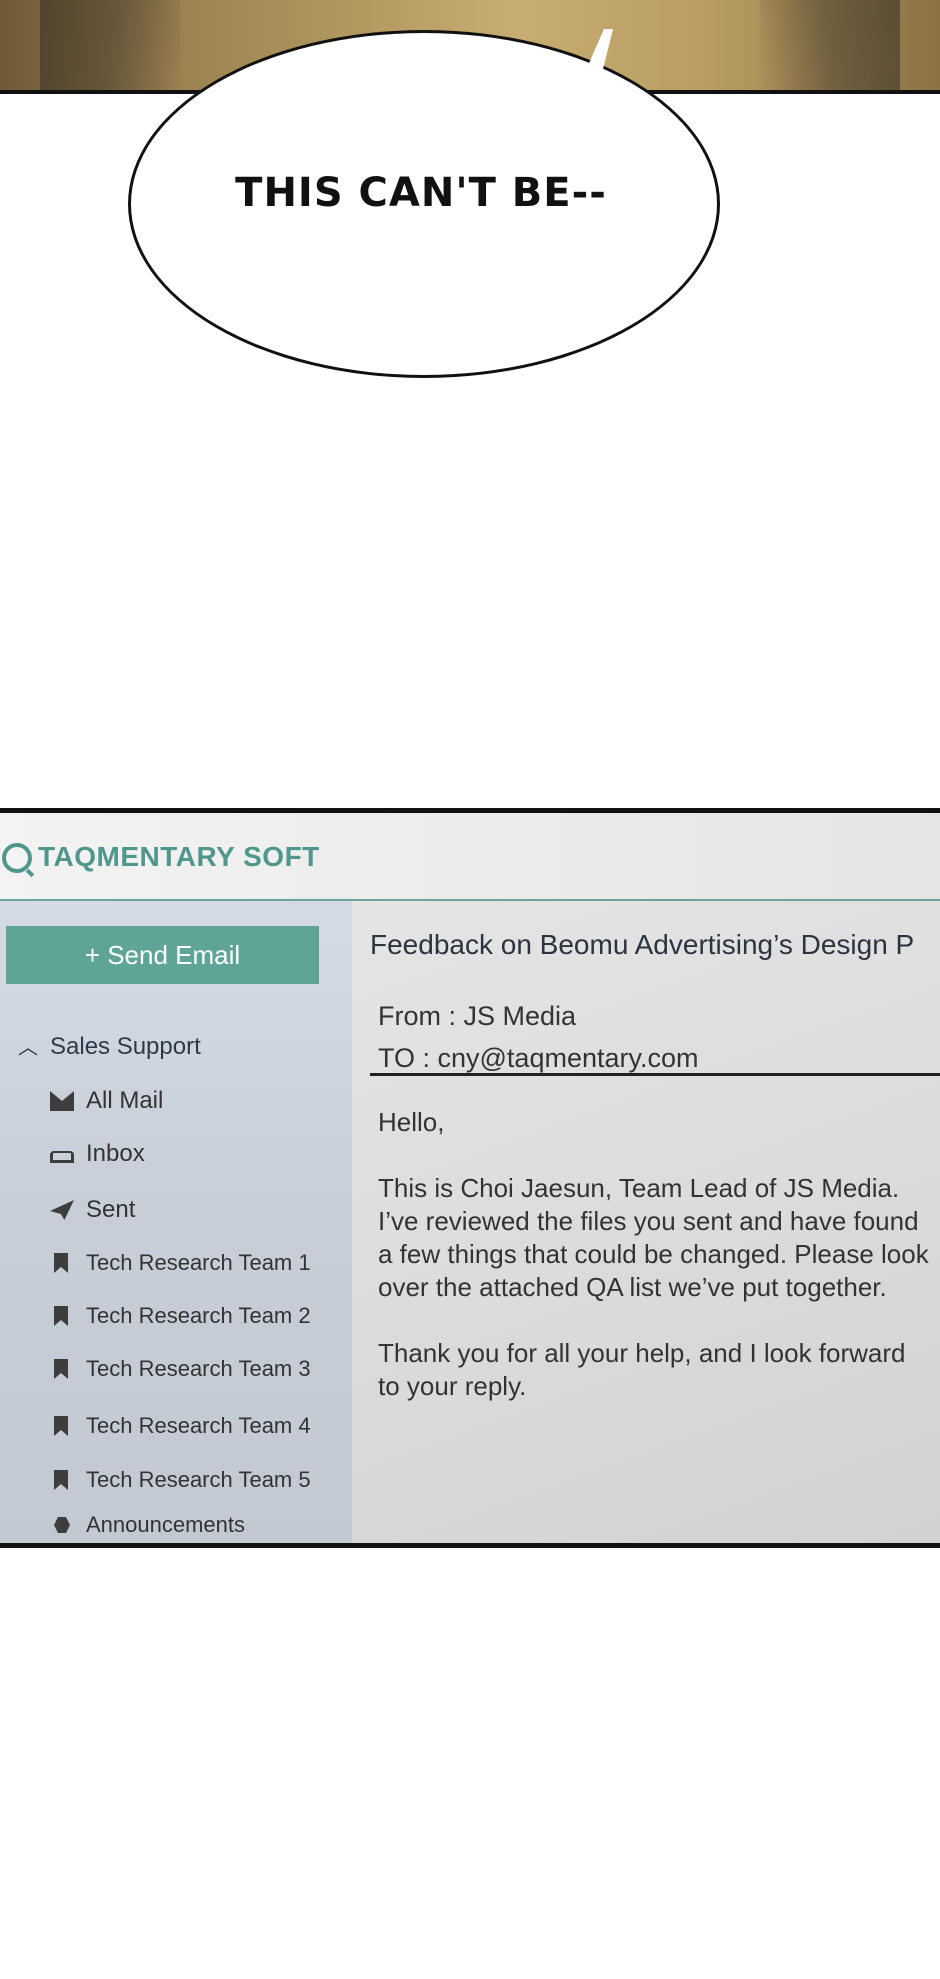  I want to click on brand-name: TAQMENTARY SOFT, so click(179, 856).